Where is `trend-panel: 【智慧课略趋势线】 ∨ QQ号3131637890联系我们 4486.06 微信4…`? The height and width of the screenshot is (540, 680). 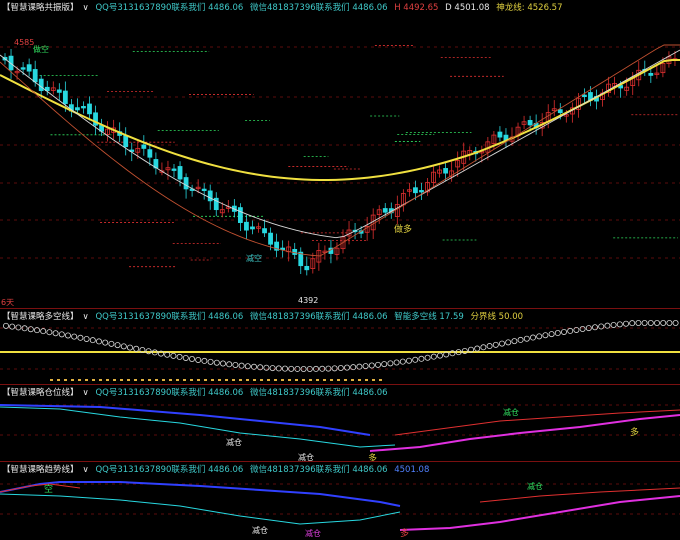 trend-panel: 【智慧课略趋势线】 ∨ QQ号3131637890联系我们 4486.06 微信4… is located at coordinates (340, 500).